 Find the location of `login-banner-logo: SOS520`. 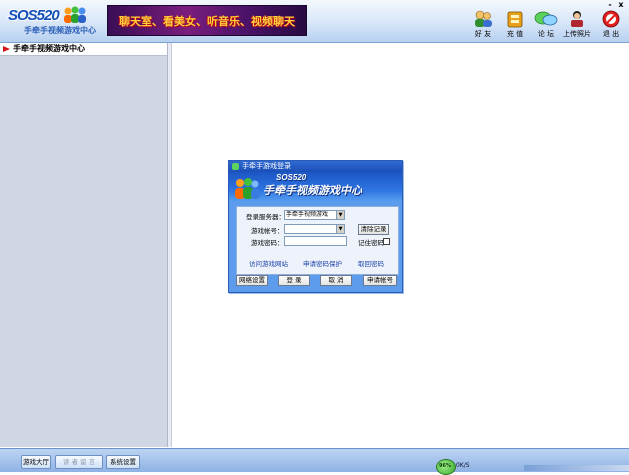

login-banner-logo: SOS520 is located at coordinates (291, 177).